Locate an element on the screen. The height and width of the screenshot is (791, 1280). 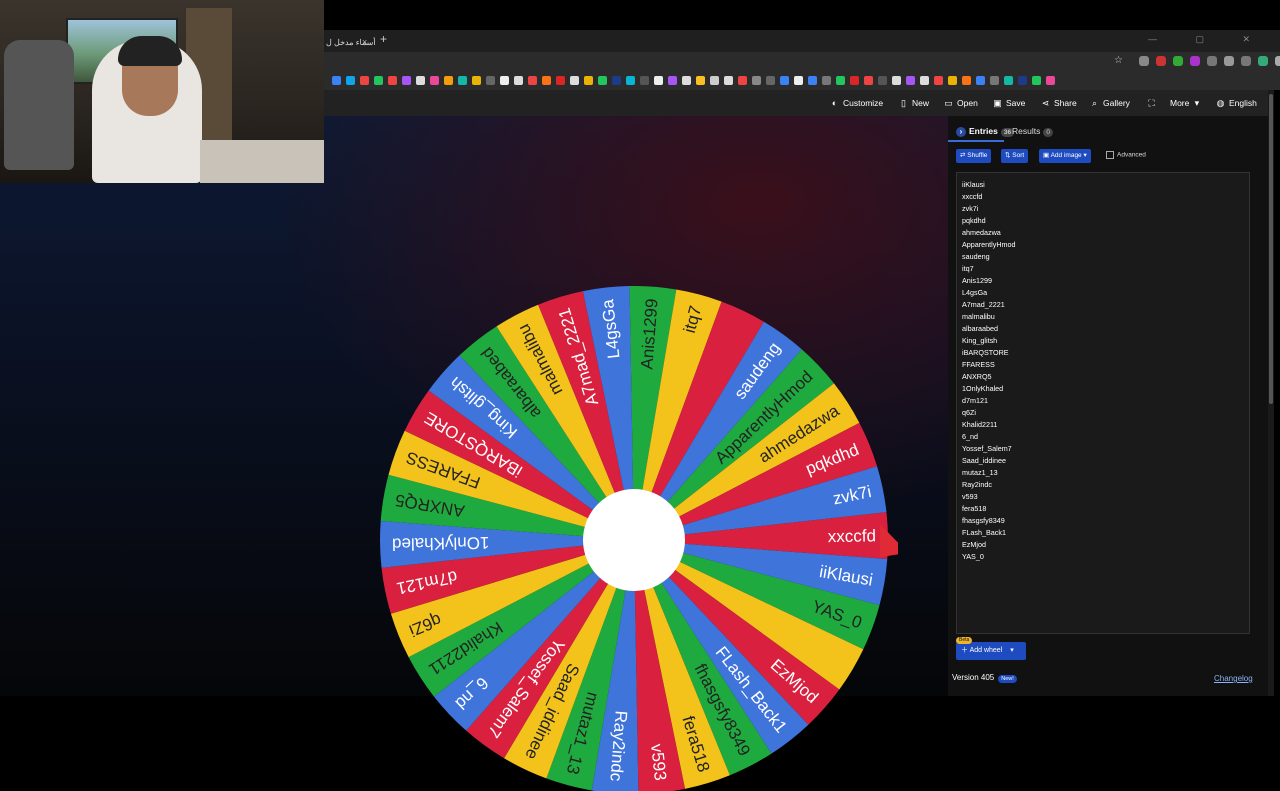
share-label: Share is located at coordinates (1065, 103).